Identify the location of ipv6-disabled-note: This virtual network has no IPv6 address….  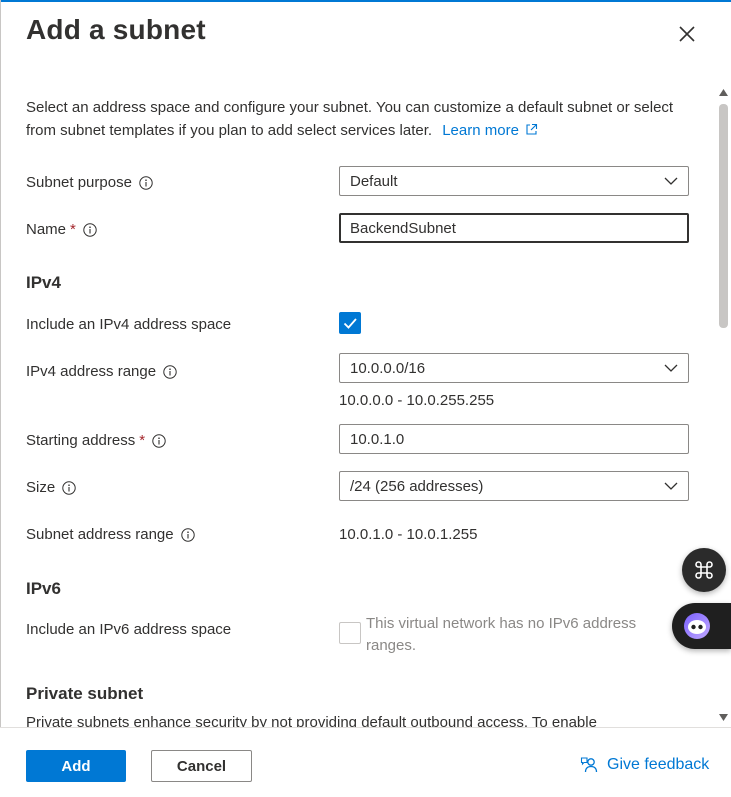
(501, 634).